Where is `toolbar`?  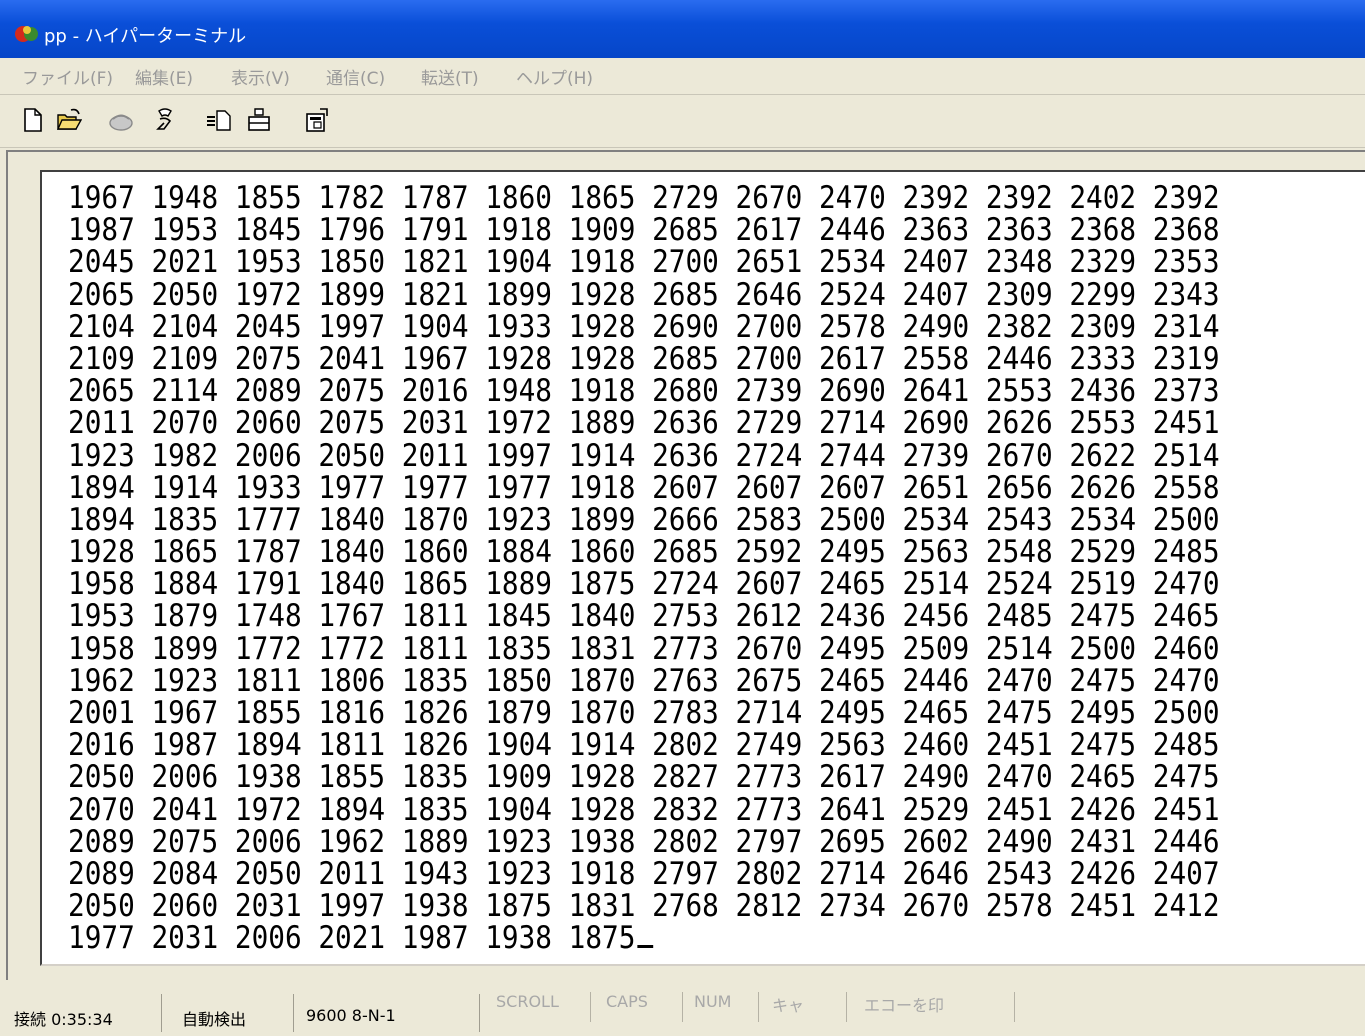
toolbar is located at coordinates (682, 121).